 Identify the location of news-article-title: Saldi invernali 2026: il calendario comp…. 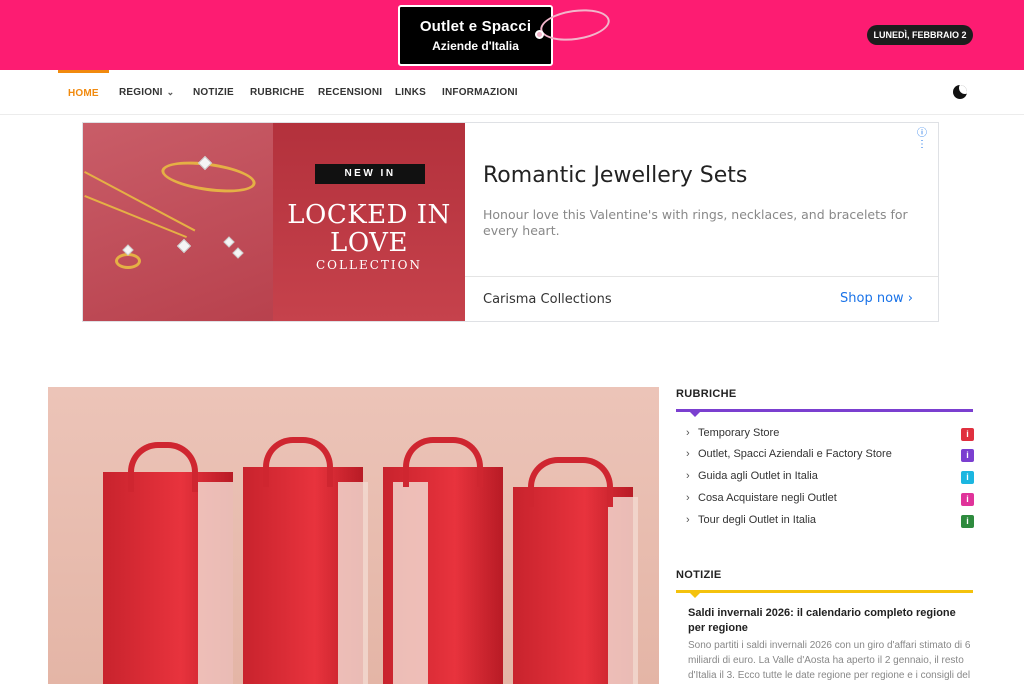
(830, 621).